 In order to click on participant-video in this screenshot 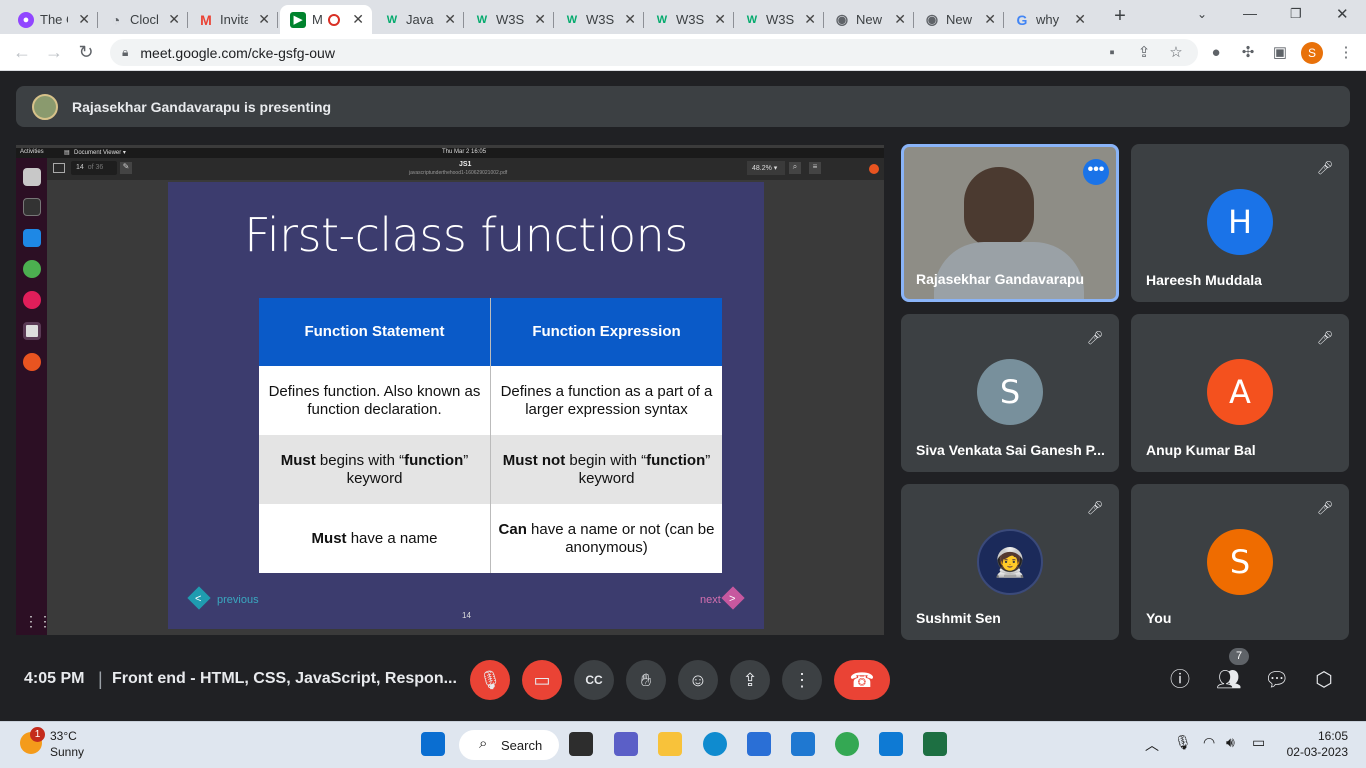, I will do `click(999, 207)`.